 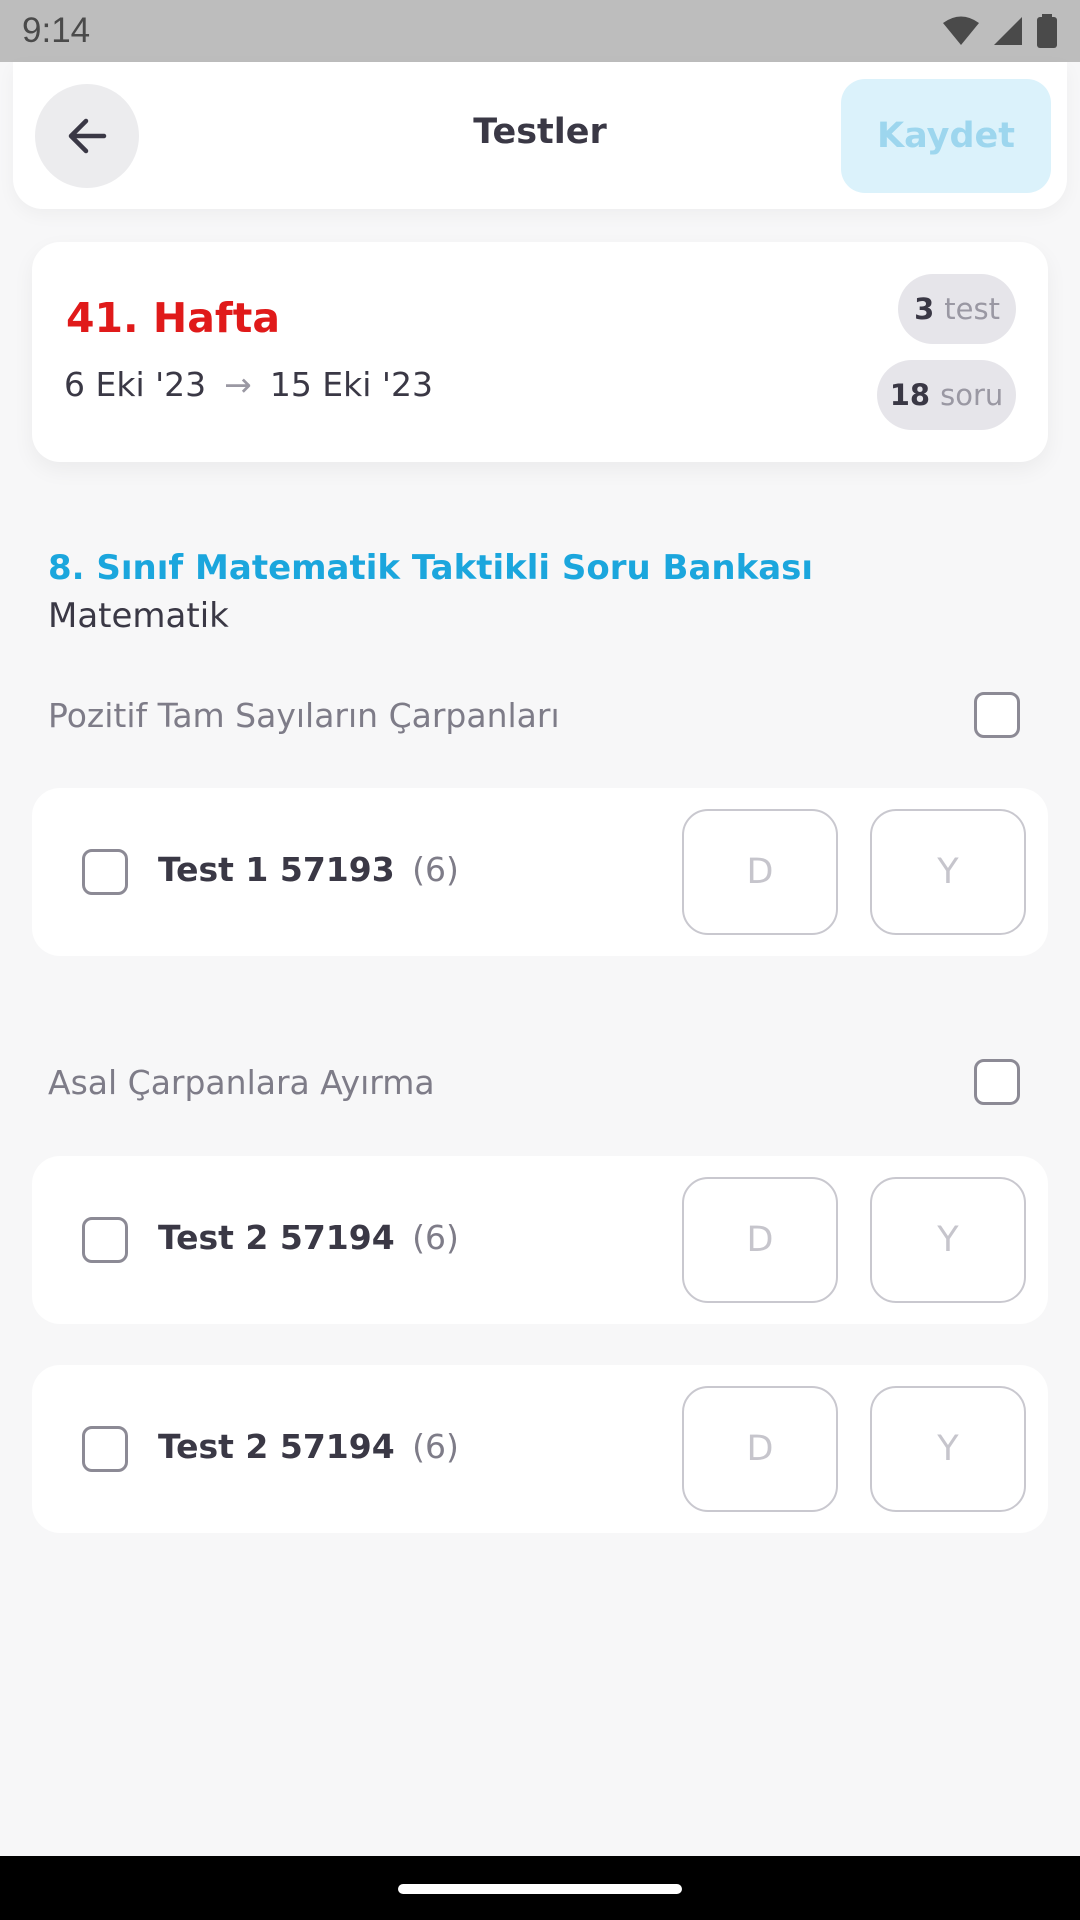 What do you see at coordinates (351, 384) in the screenshot?
I see `week-end-date: 15 Eki '23` at bounding box center [351, 384].